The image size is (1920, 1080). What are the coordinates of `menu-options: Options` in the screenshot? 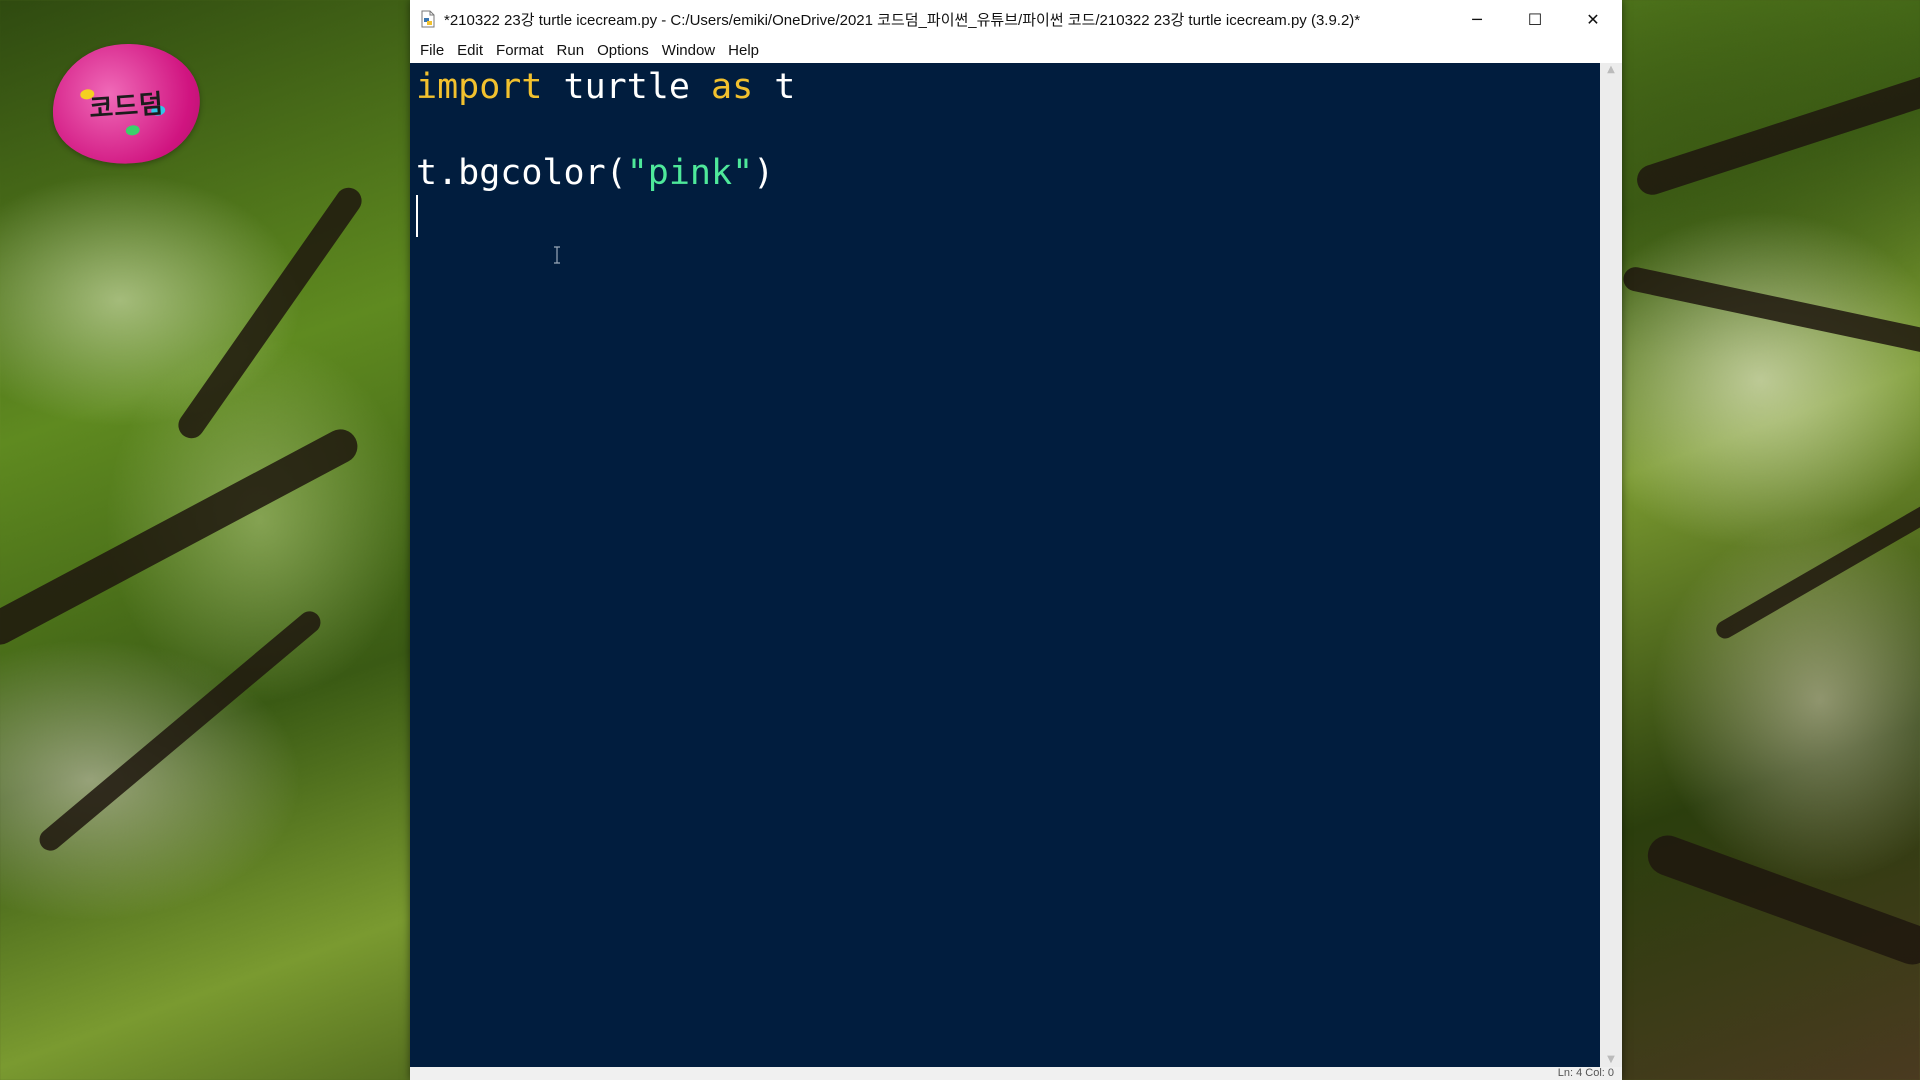 It's located at (623, 50).